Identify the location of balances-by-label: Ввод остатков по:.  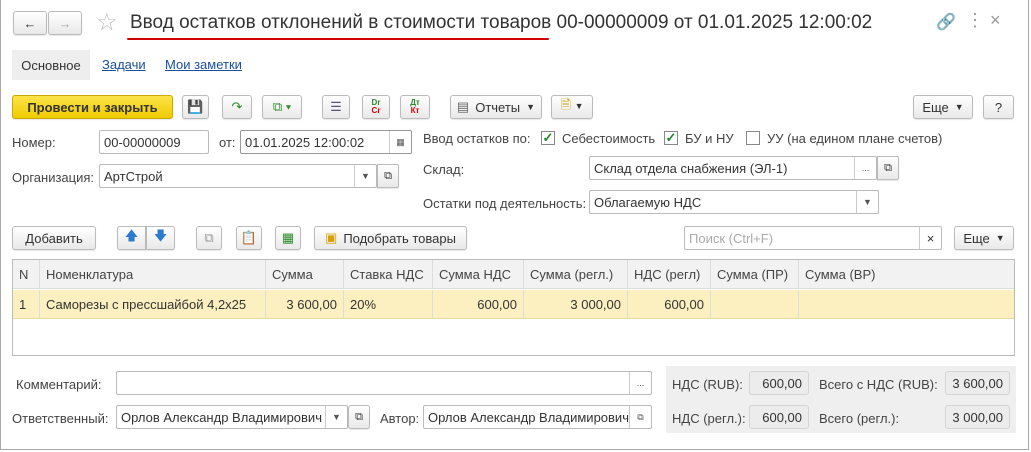
(477, 138).